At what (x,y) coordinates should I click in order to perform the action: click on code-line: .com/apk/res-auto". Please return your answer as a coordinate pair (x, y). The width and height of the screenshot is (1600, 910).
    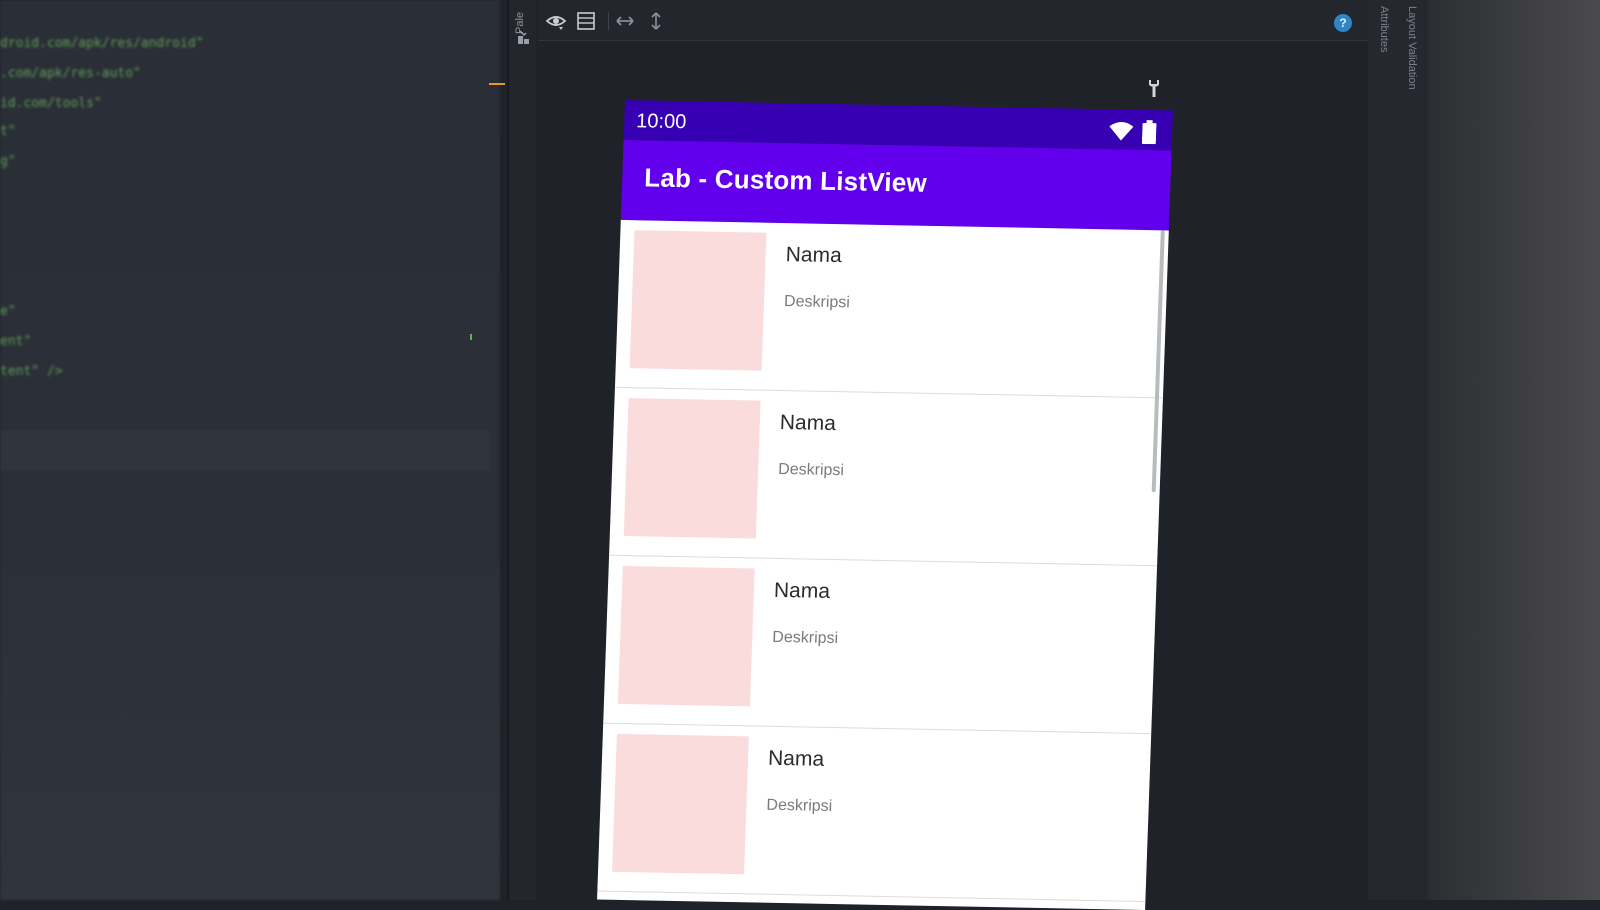
    Looking at the image, I should click on (70, 73).